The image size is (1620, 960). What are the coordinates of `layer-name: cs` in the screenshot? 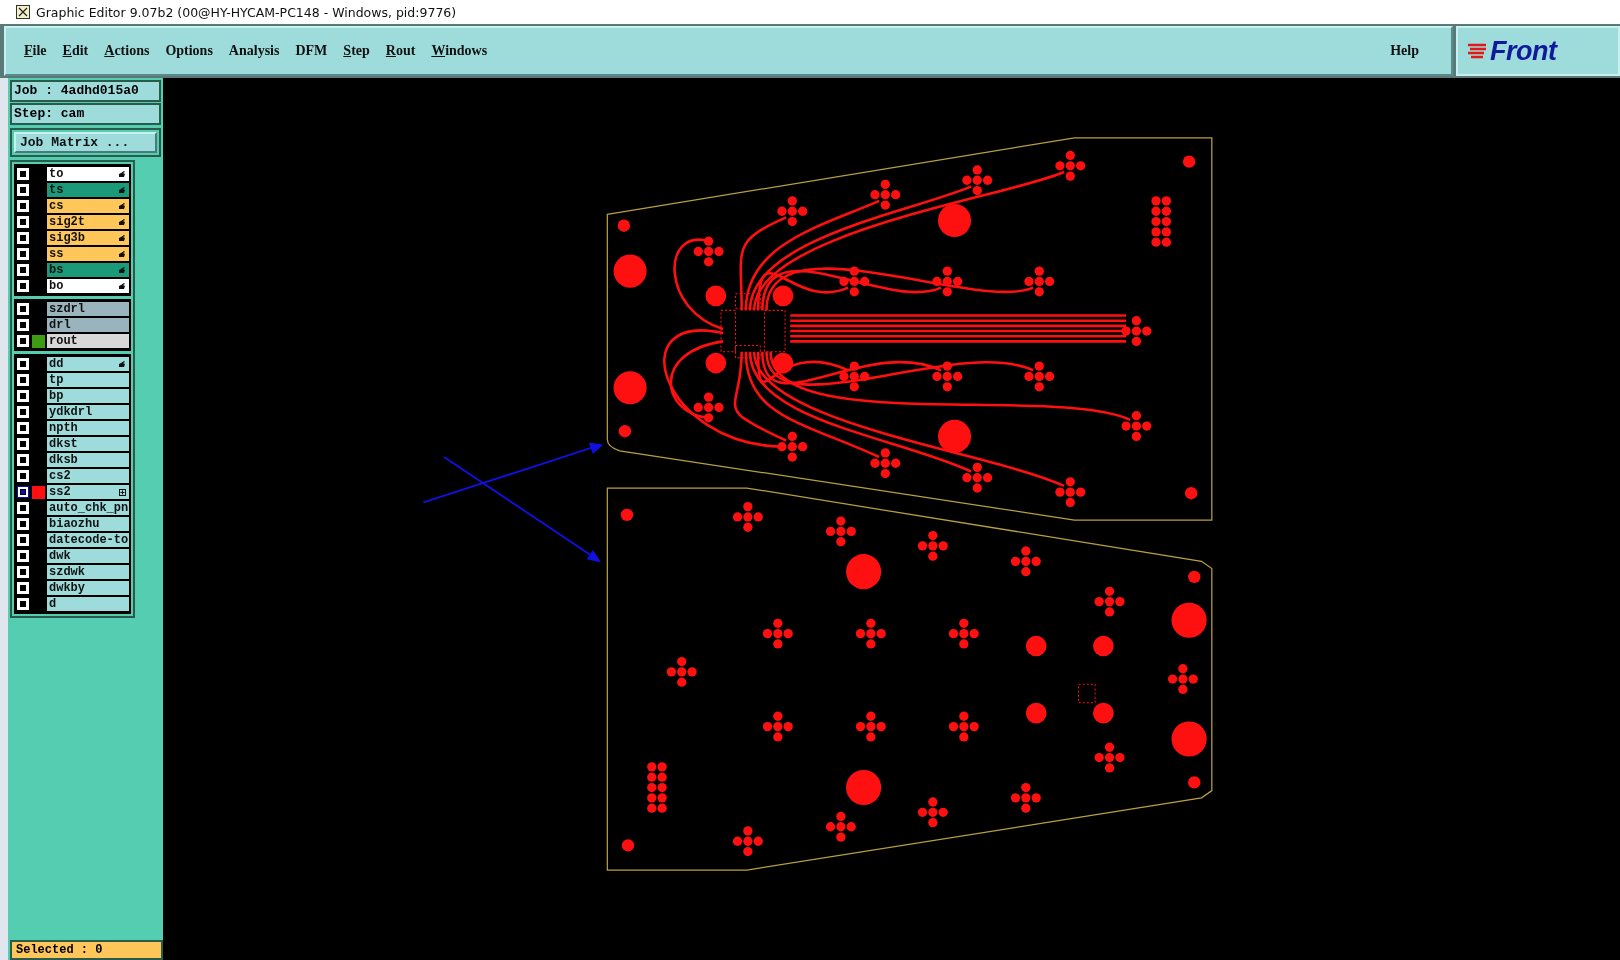 It's located at (88, 206).